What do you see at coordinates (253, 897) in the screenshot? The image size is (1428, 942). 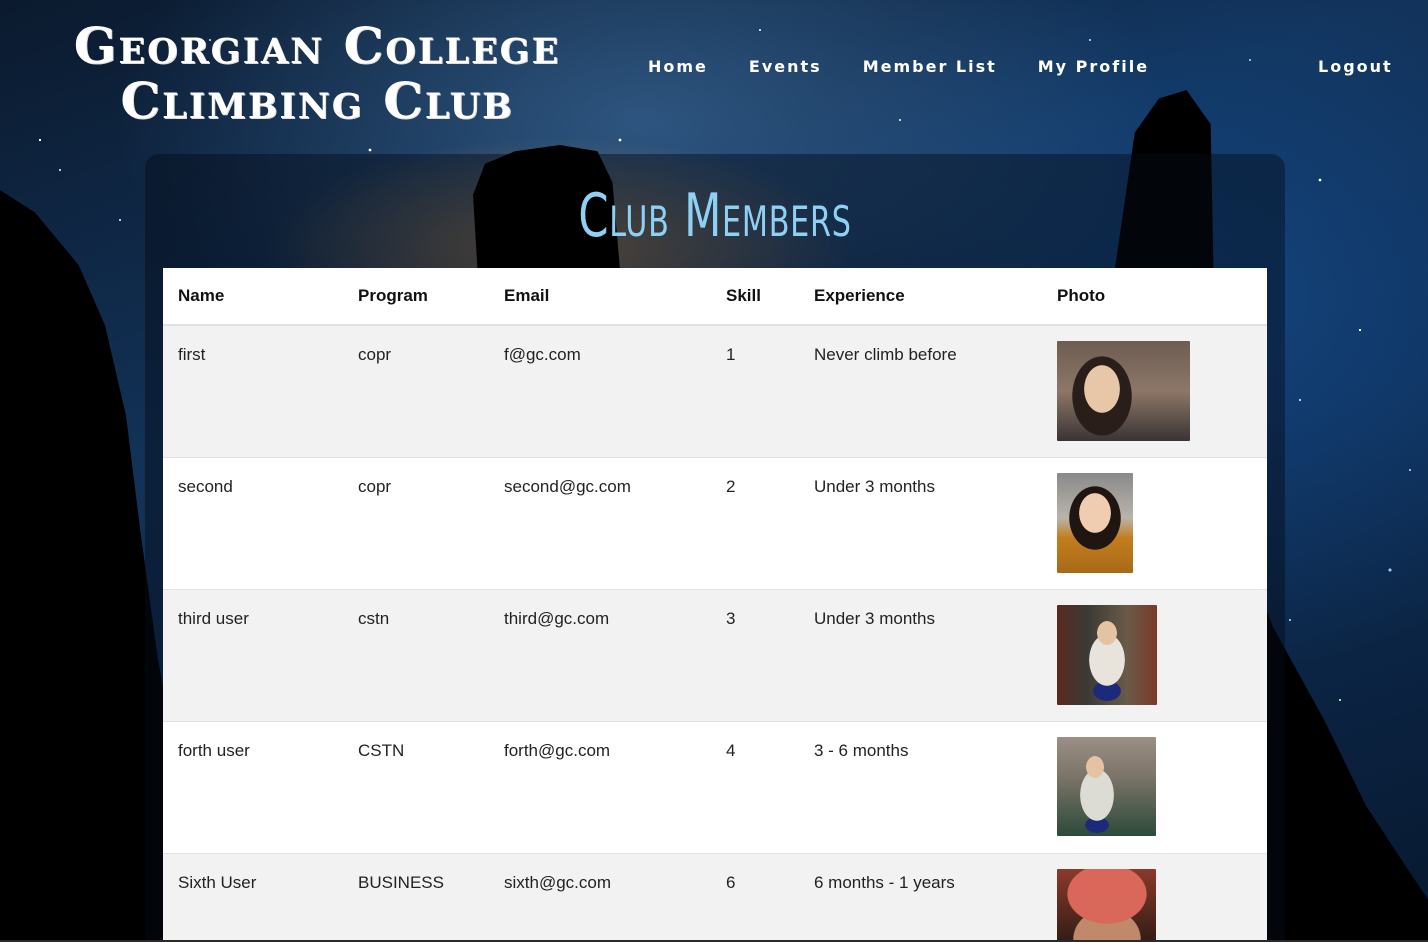 I see `member-name: Sixth User` at bounding box center [253, 897].